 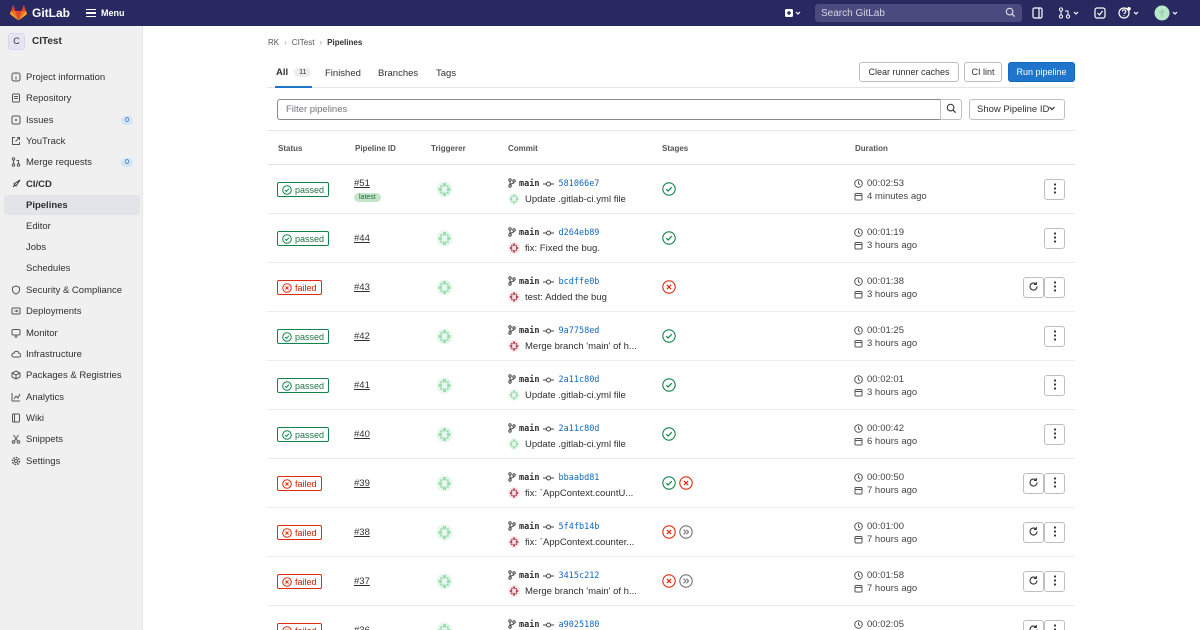 What do you see at coordinates (344, 42) in the screenshot?
I see `breadcrumb-current: Pipelines` at bounding box center [344, 42].